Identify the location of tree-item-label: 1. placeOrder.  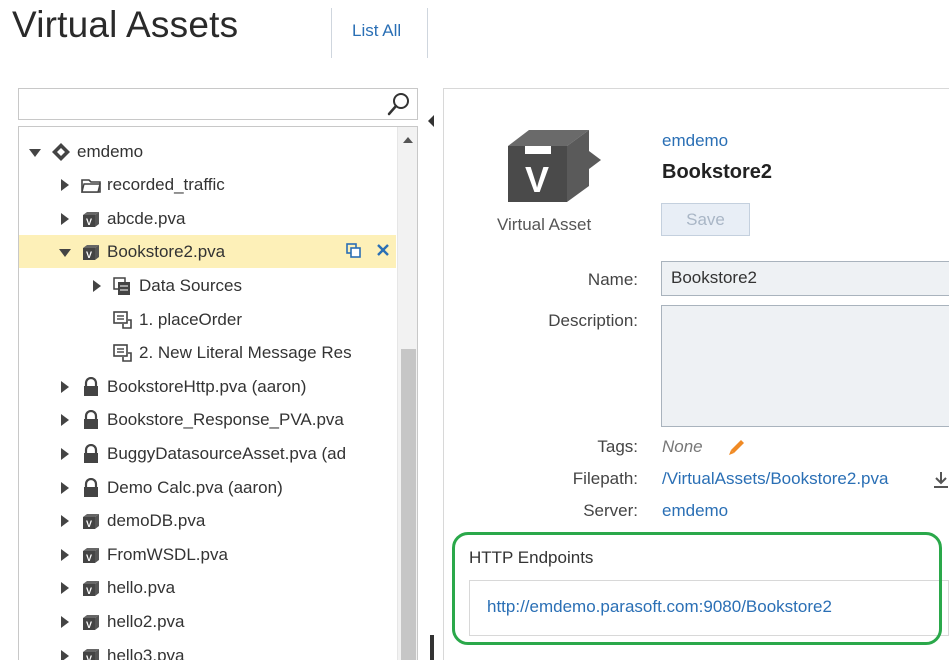
(190, 319).